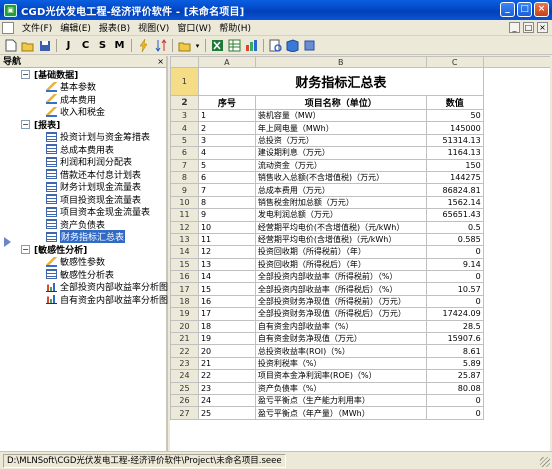  Describe the element at coordinates (292, 45) in the screenshot. I see `help-book-icon` at that location.